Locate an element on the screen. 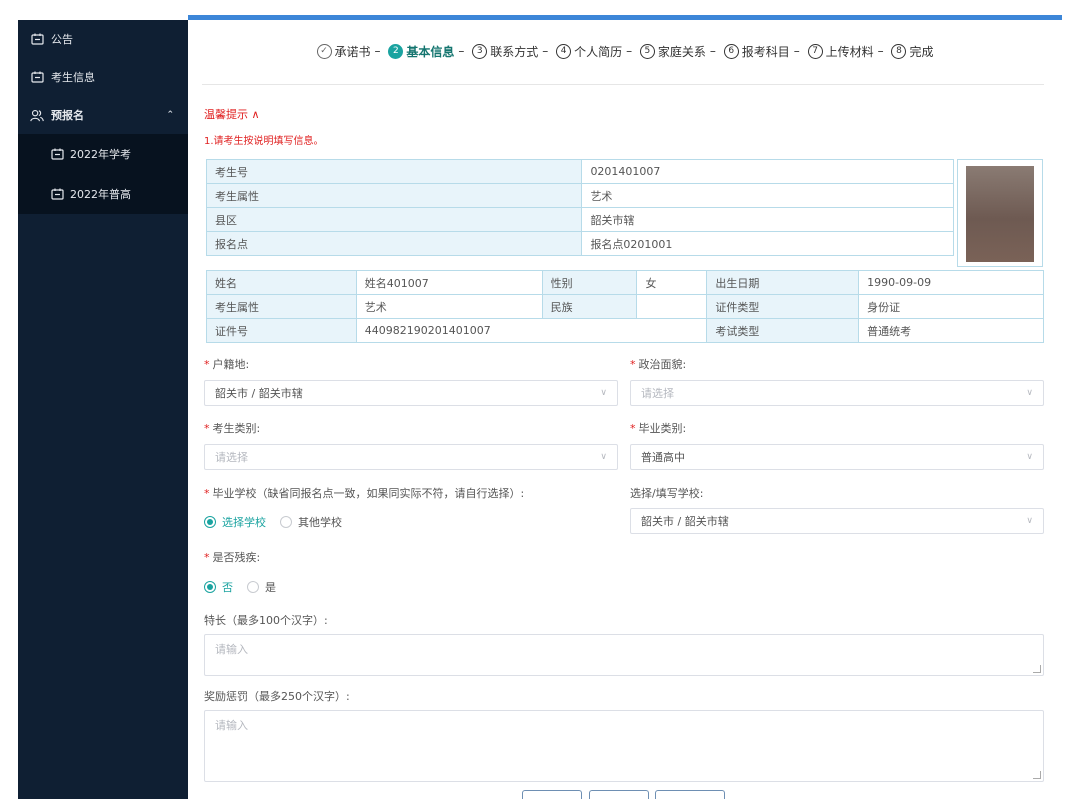  step-8: 8 完成 is located at coordinates (912, 51).